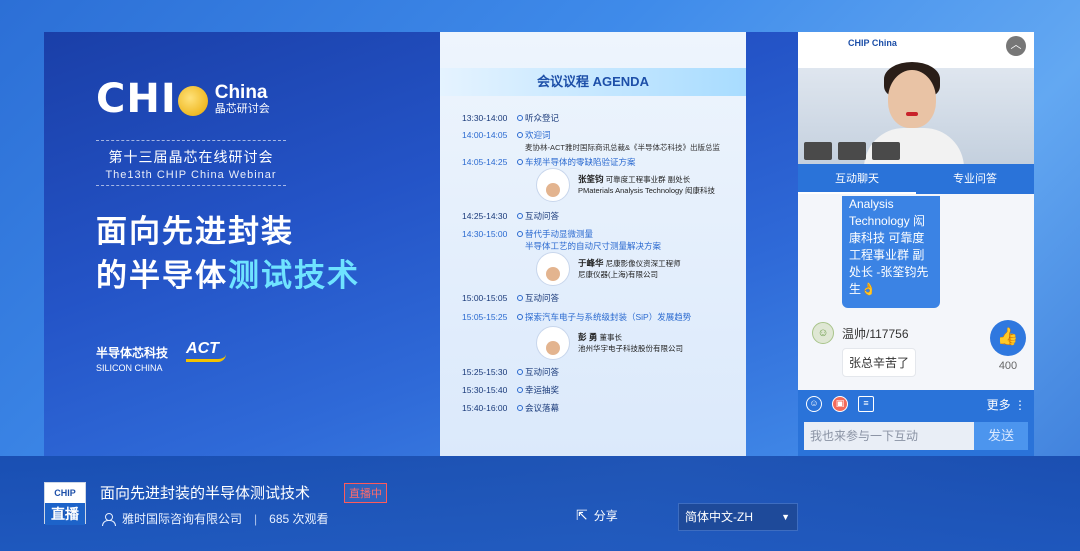 The width and height of the screenshot is (1080, 551). Describe the element at coordinates (109, 519) in the screenshot. I see `user-icon` at that location.